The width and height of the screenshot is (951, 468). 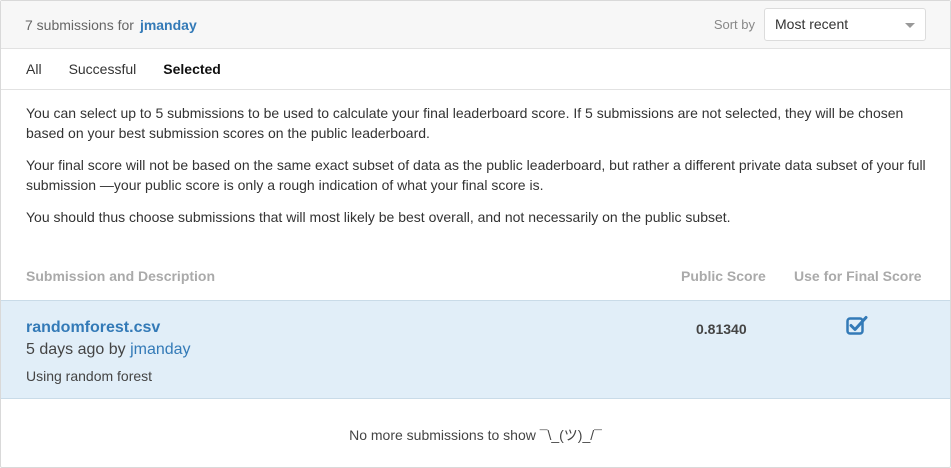 What do you see at coordinates (723, 276) in the screenshot?
I see `column-header-public-score: Public Score` at bounding box center [723, 276].